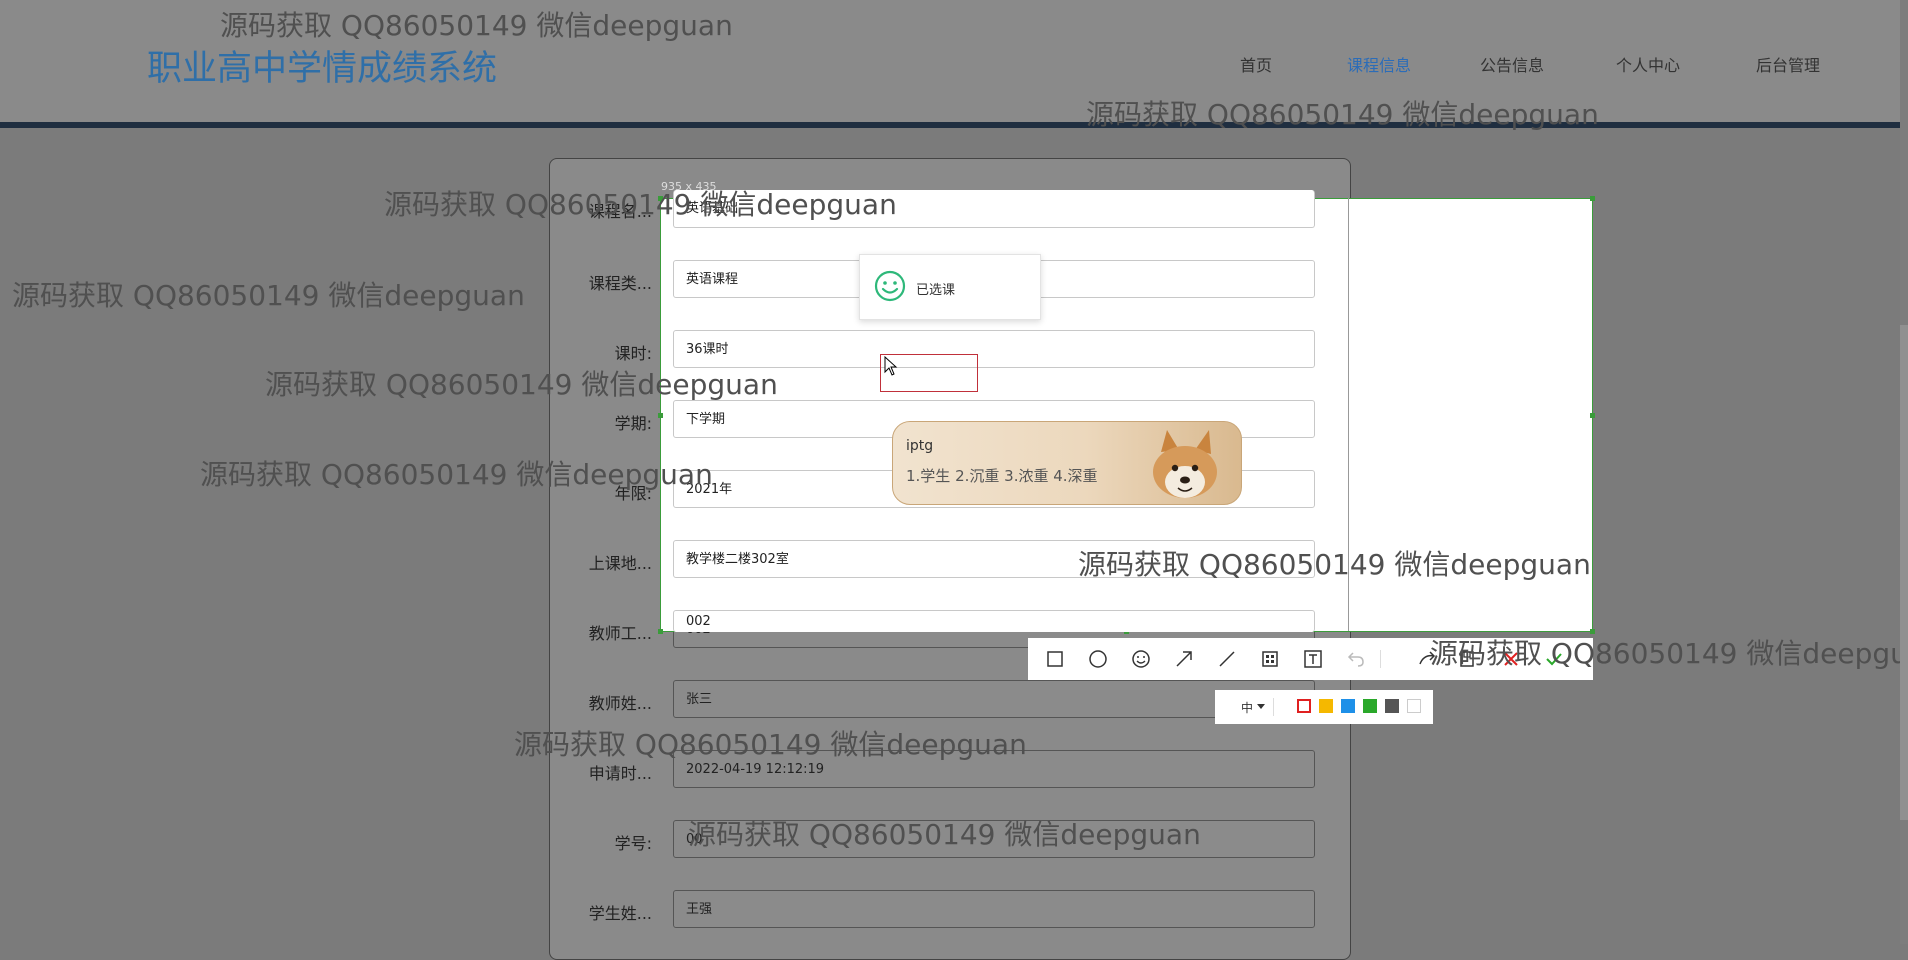 Image resolution: width=1908 pixels, height=960 pixels. I want to click on smile-icon, so click(890, 286).